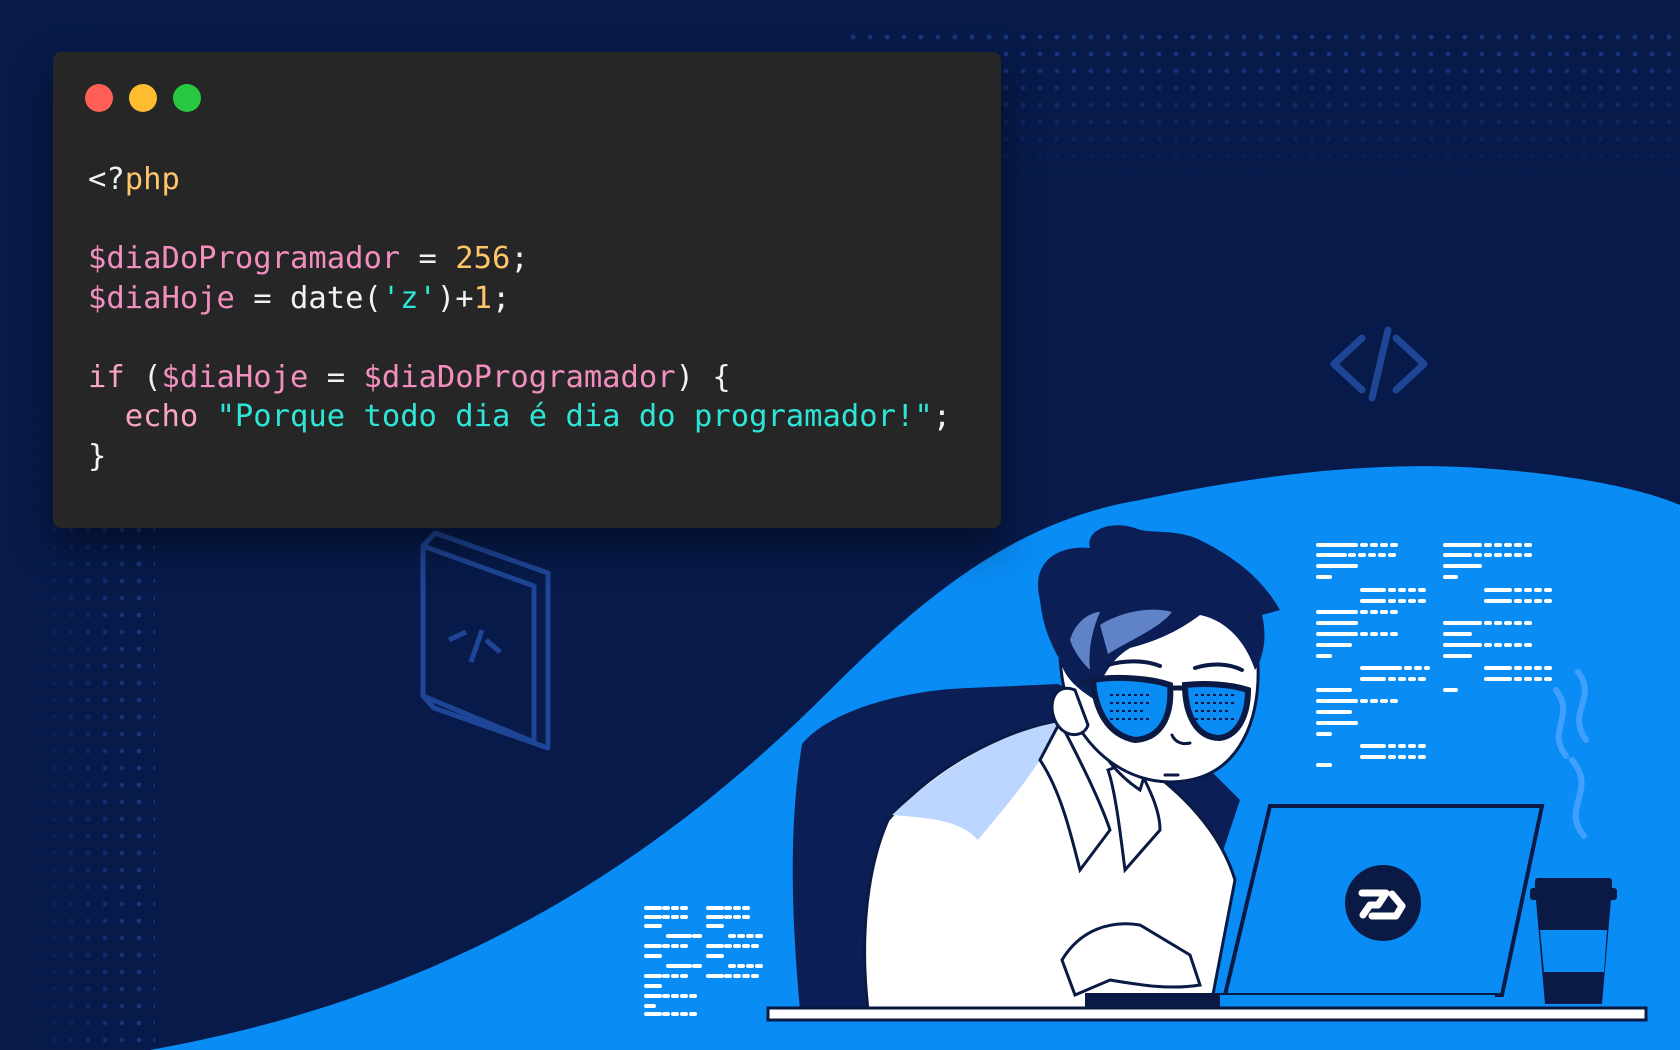 The image size is (1680, 1050). I want to click on code-token-string: 'z', so click(409, 298).